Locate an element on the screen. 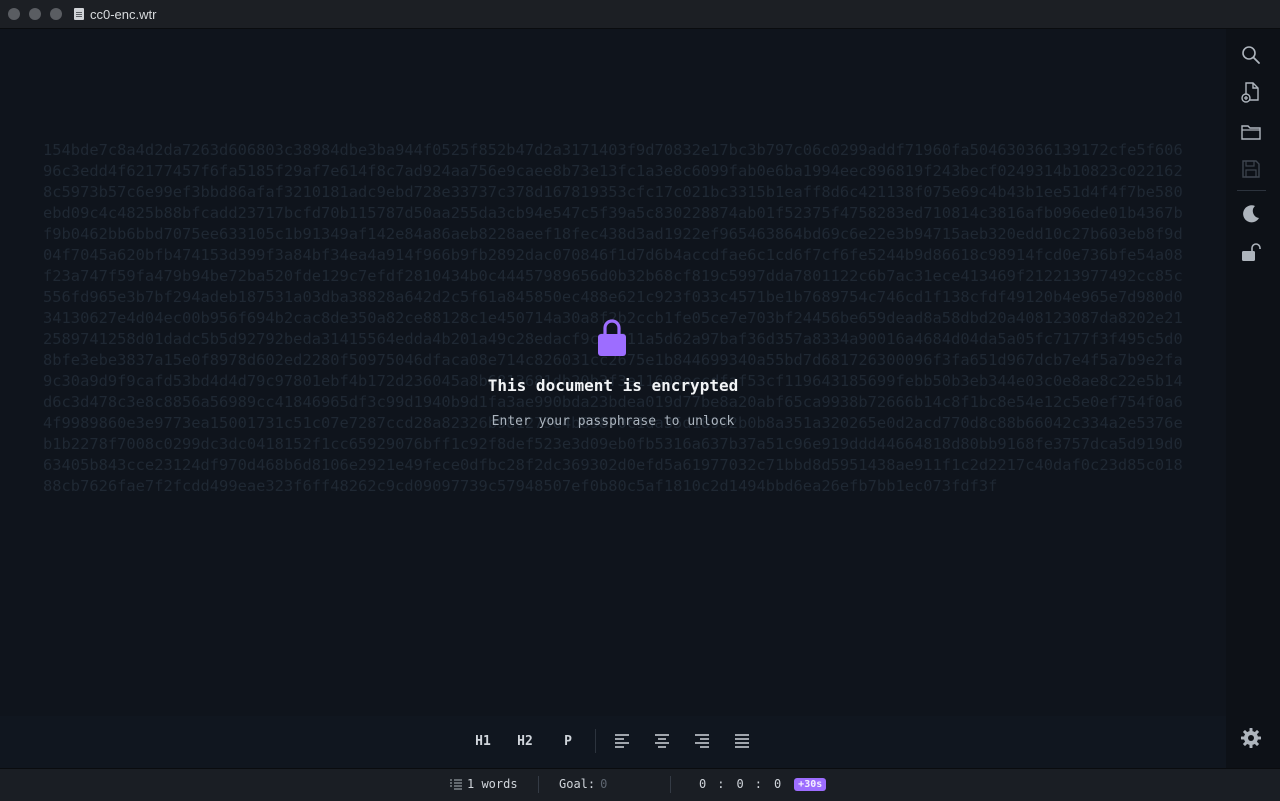 The image size is (1280, 801). title-bar: cc0-enc.wtr is located at coordinates (640, 14).